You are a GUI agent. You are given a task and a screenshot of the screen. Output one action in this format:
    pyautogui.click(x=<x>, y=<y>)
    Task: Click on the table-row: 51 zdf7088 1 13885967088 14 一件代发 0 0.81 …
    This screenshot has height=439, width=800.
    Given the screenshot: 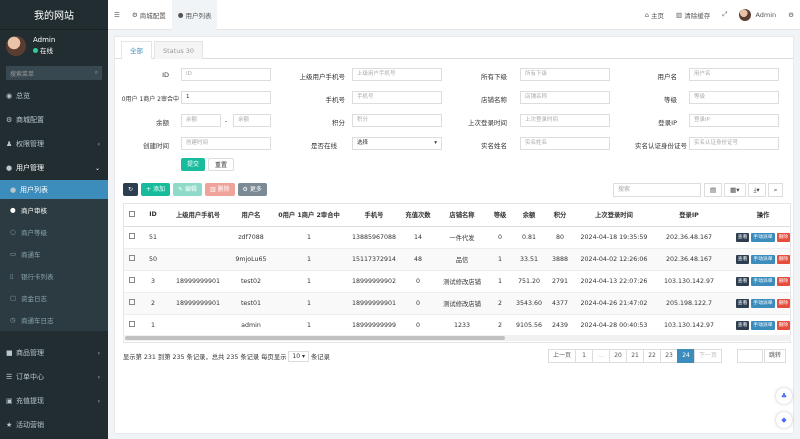 What is the action you would take?
    pyautogui.click(x=457, y=237)
    